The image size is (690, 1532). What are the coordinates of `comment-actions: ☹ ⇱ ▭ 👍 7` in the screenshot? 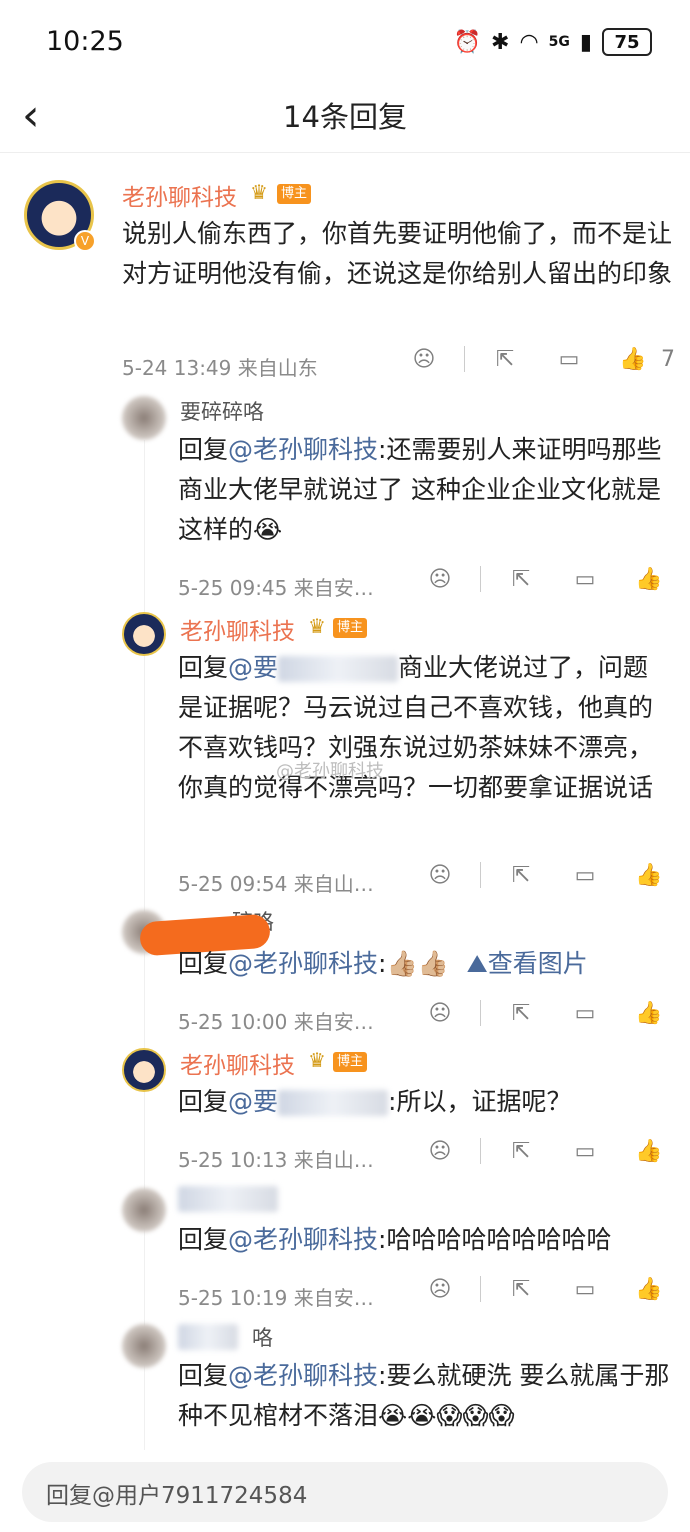 It's located at (539, 359).